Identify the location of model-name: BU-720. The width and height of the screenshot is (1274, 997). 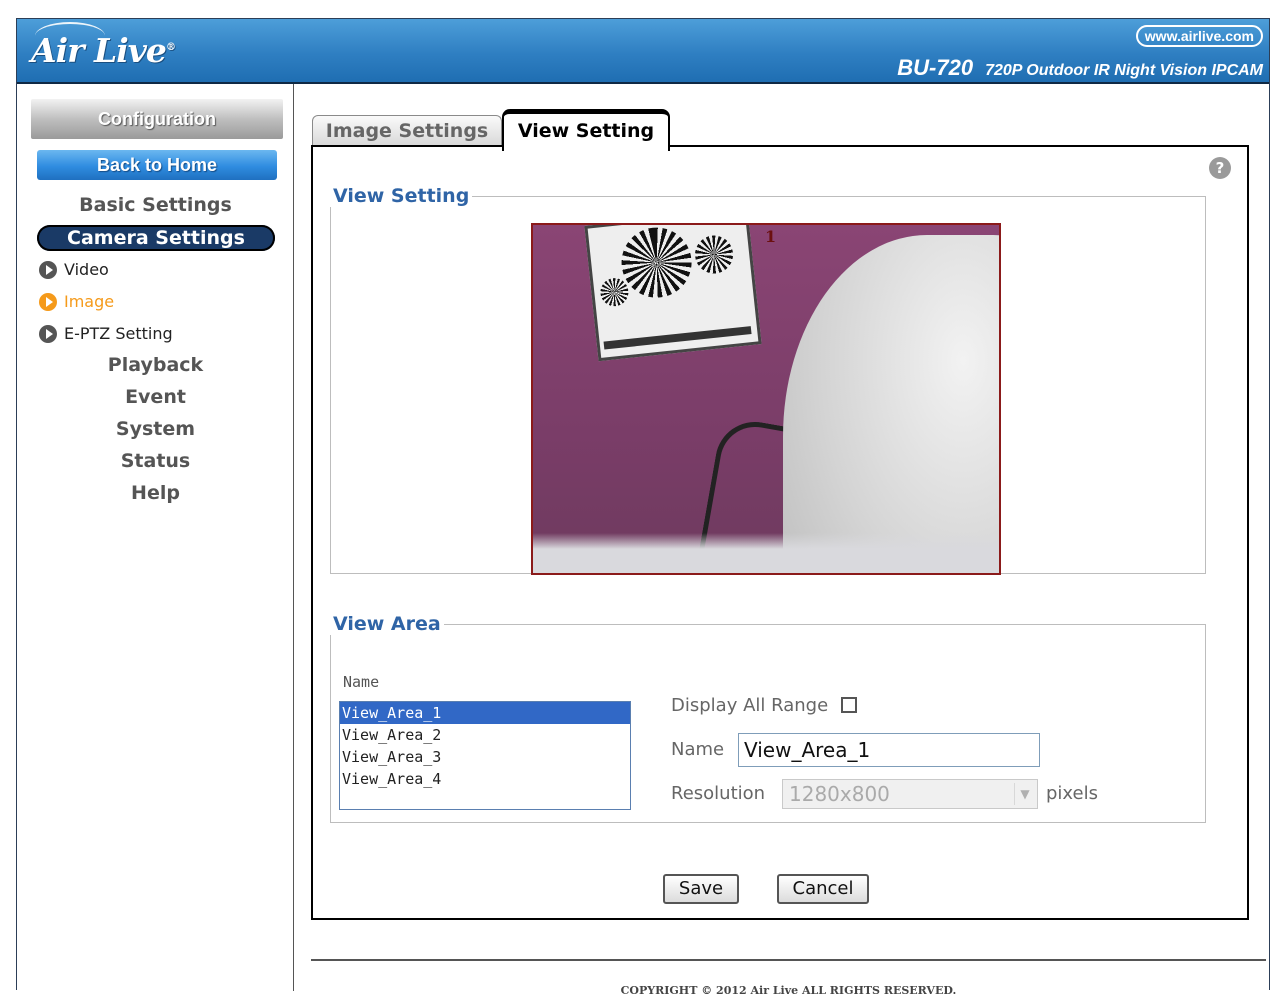
(935, 67).